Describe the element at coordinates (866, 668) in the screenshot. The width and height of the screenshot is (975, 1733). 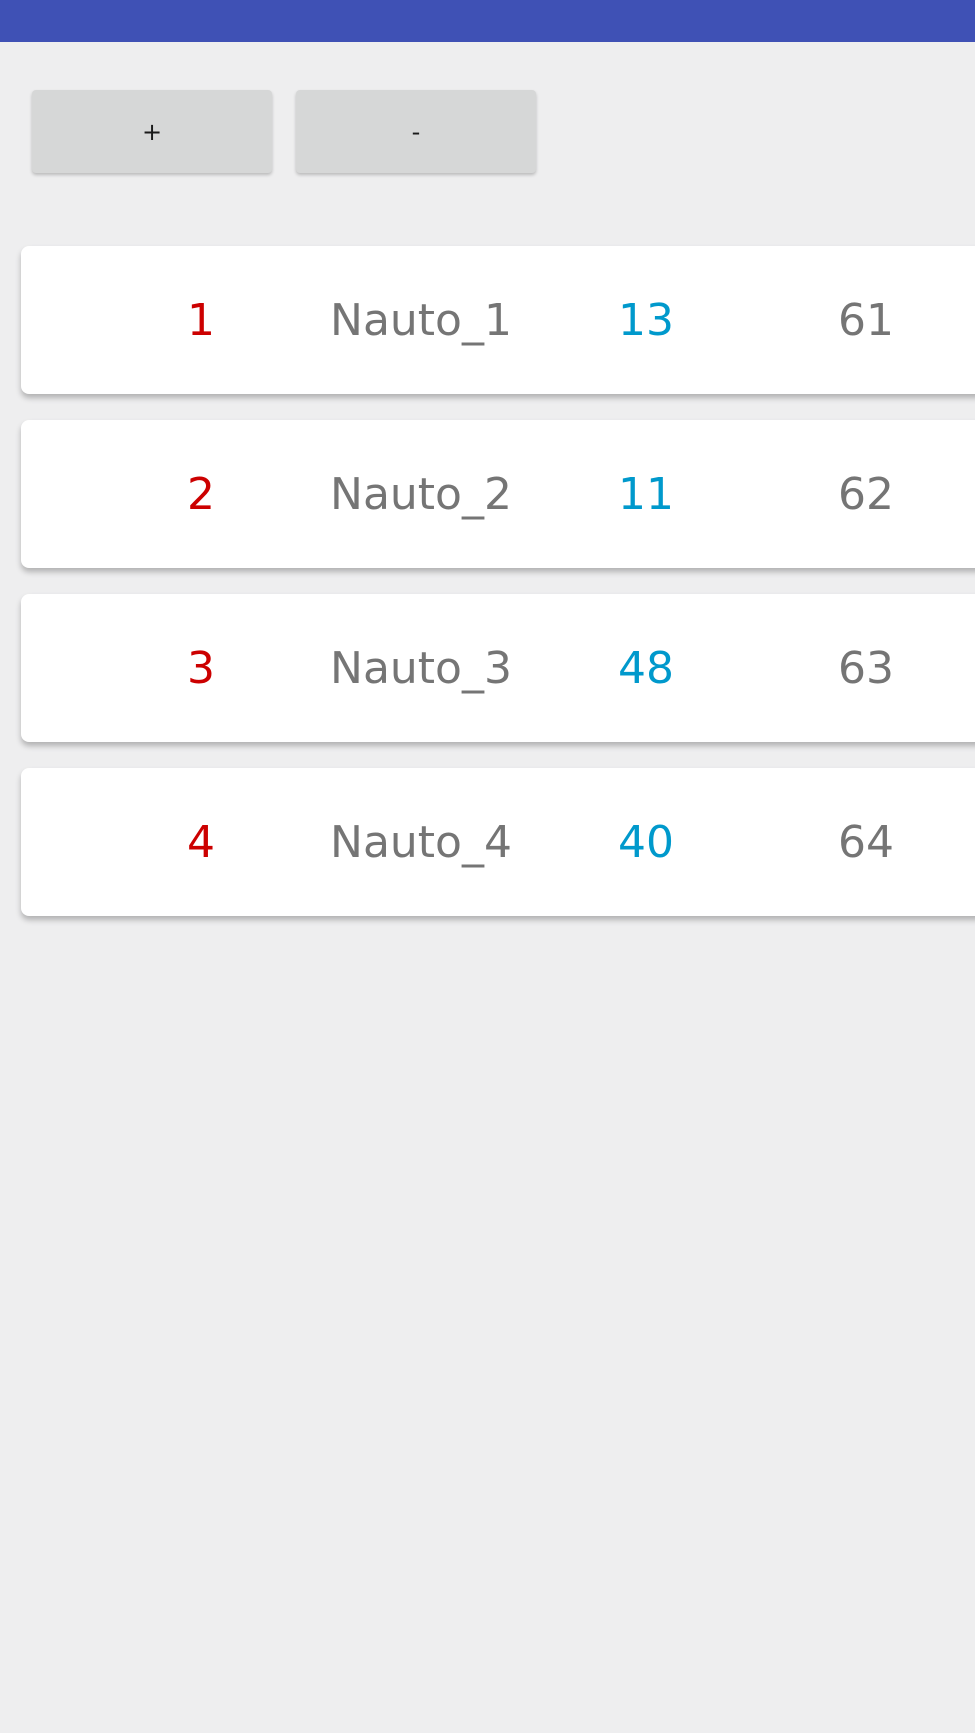
I see `item-number: 63` at that location.